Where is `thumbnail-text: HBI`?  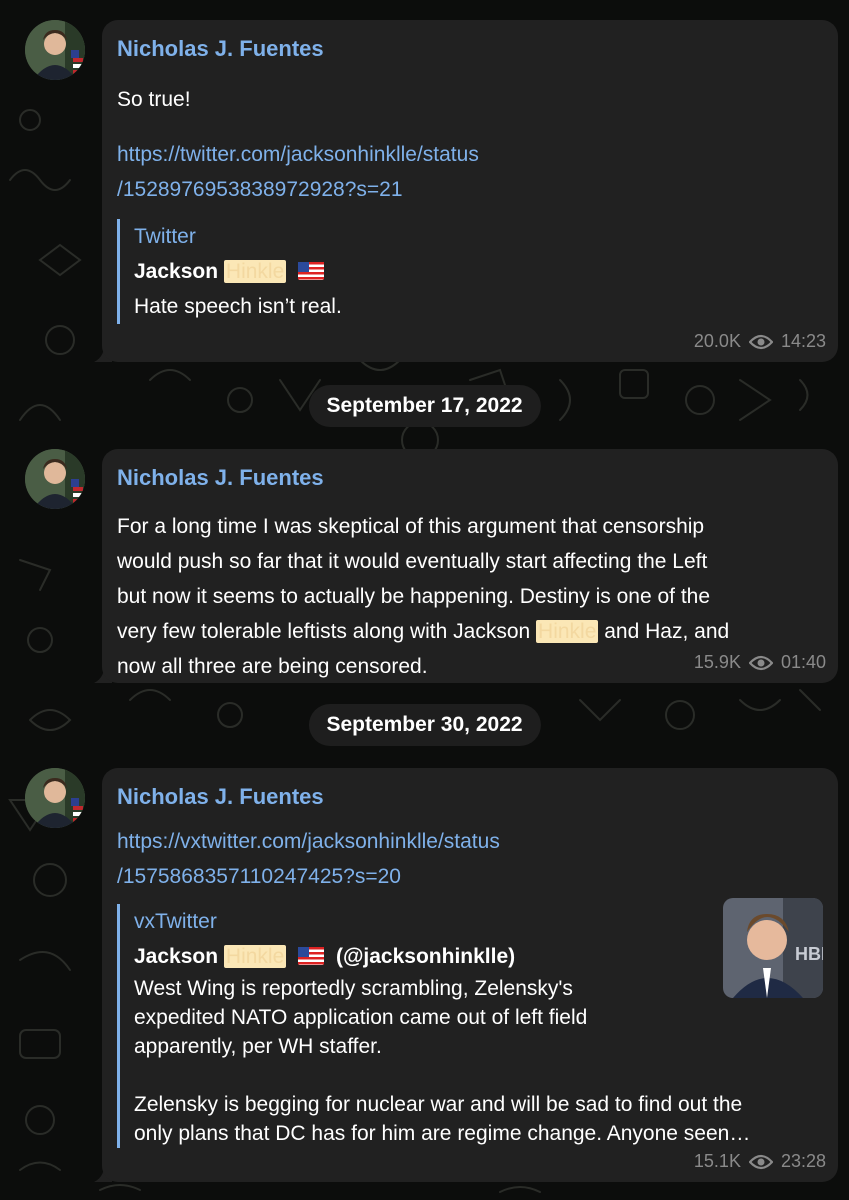 thumbnail-text: HBI is located at coordinates (809, 954).